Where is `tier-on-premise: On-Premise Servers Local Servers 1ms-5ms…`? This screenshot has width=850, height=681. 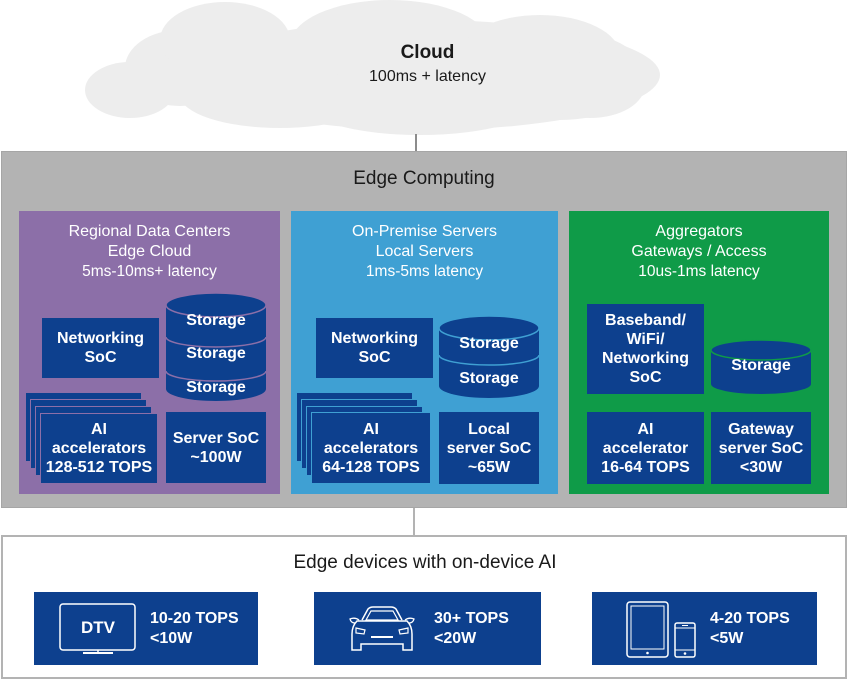 tier-on-premise: On-Premise Servers Local Servers 1ms-5ms… is located at coordinates (424, 352).